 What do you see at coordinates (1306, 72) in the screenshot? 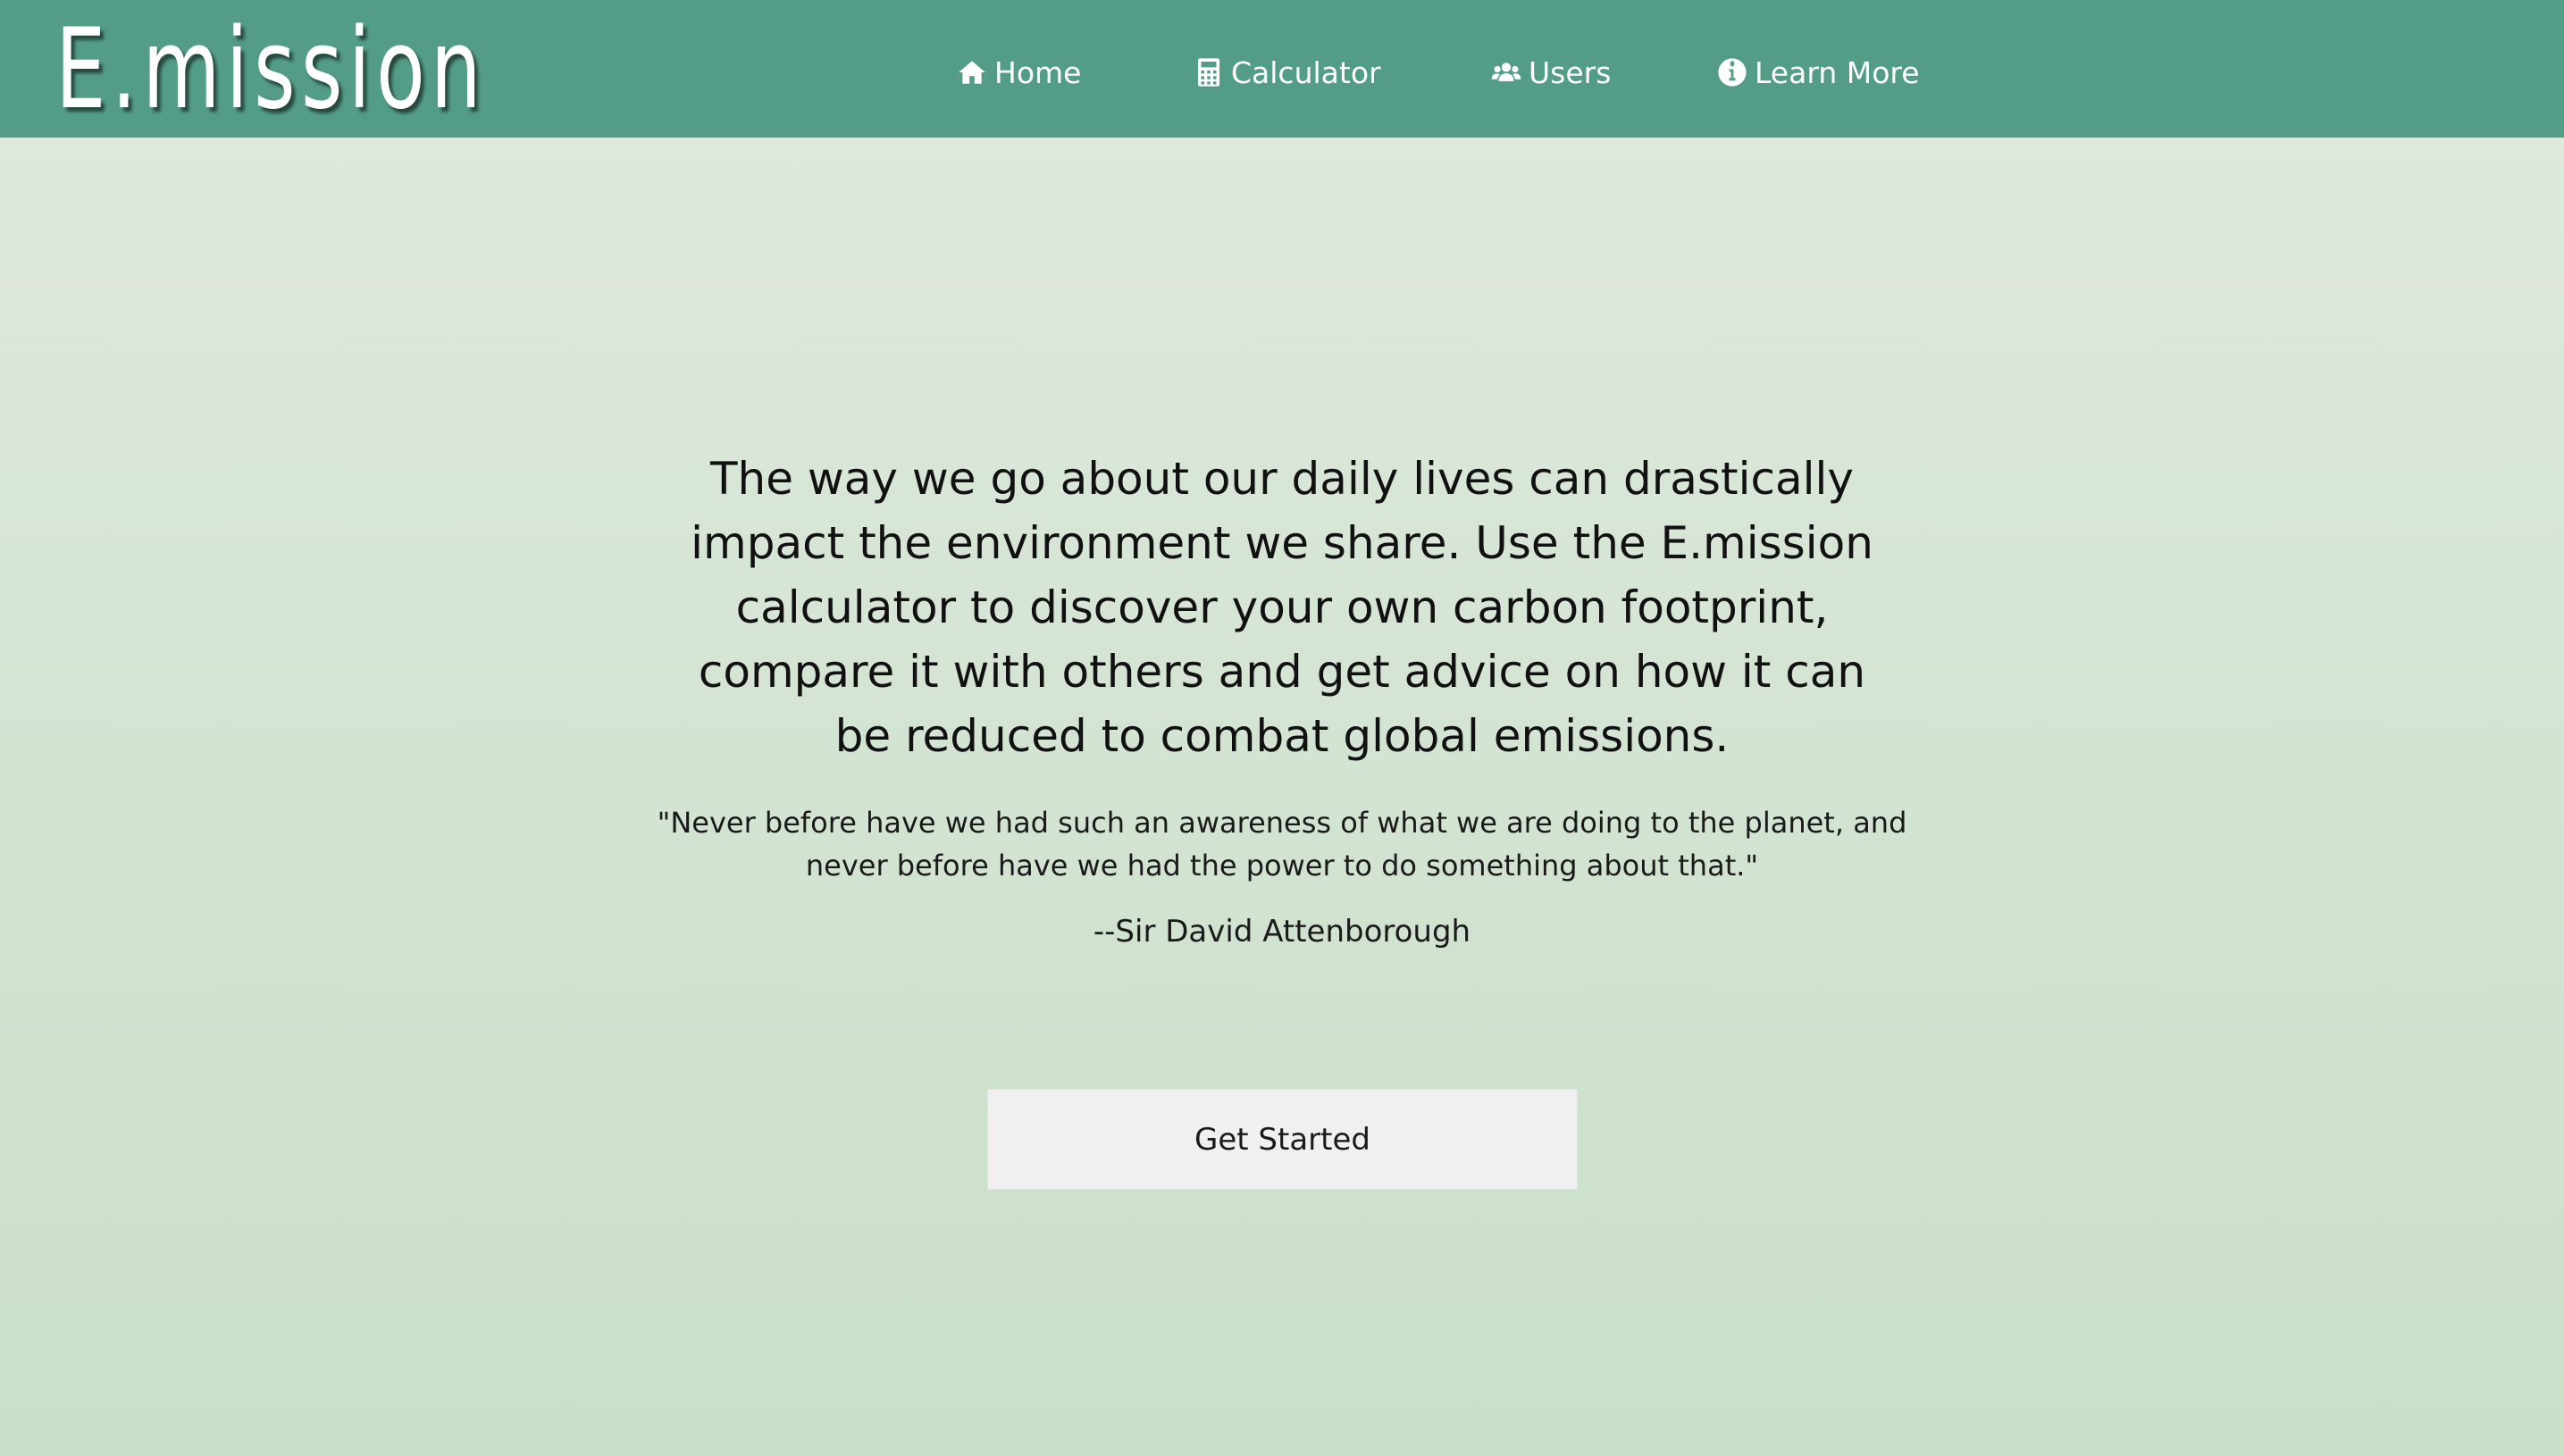
I see `nav-calculator-label: Calculator` at bounding box center [1306, 72].